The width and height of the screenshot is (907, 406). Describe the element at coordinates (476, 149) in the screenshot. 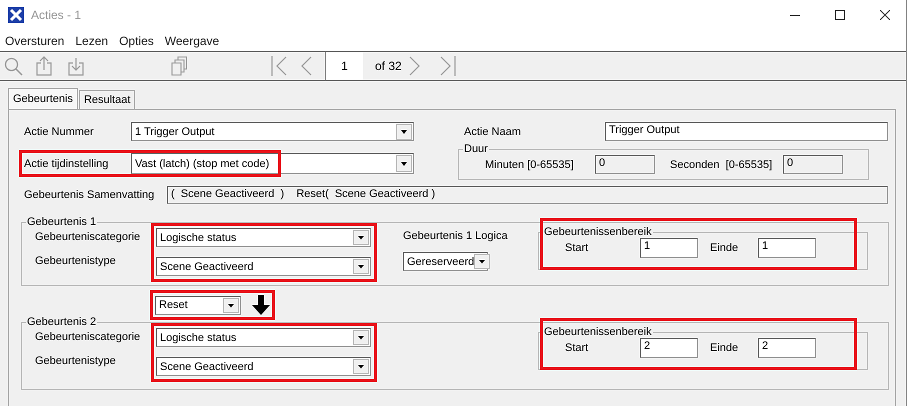

I see `group-title: Duur` at that location.